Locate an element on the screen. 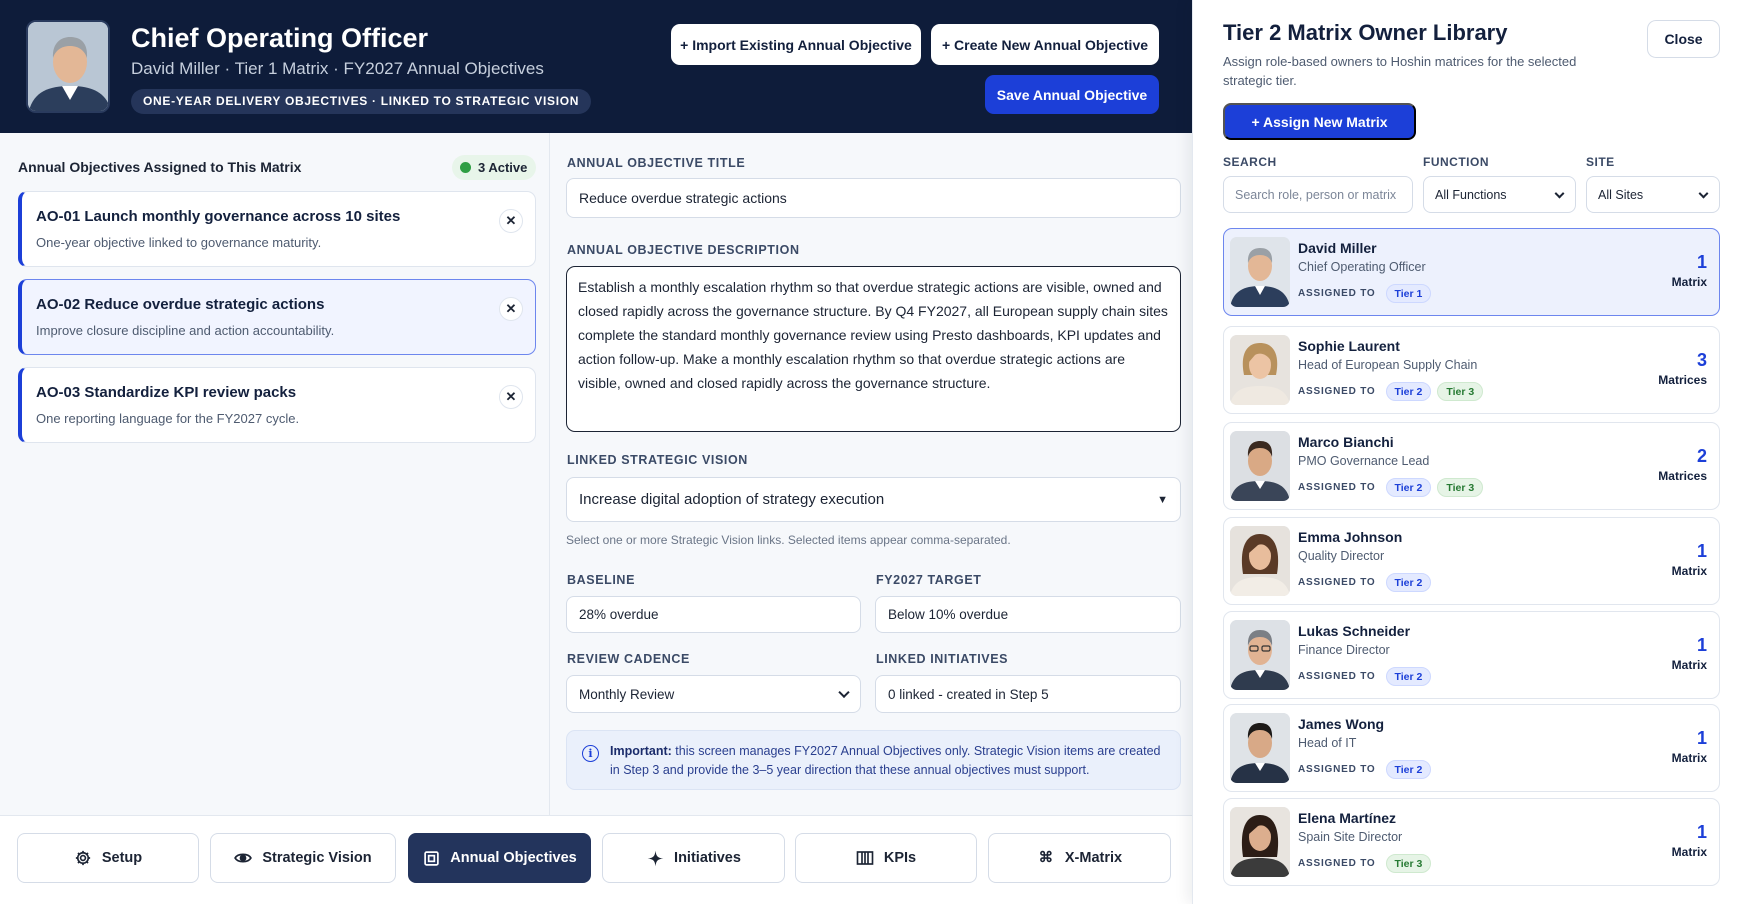  initiatives-label: LINKED INITIATIVES is located at coordinates (942, 659).